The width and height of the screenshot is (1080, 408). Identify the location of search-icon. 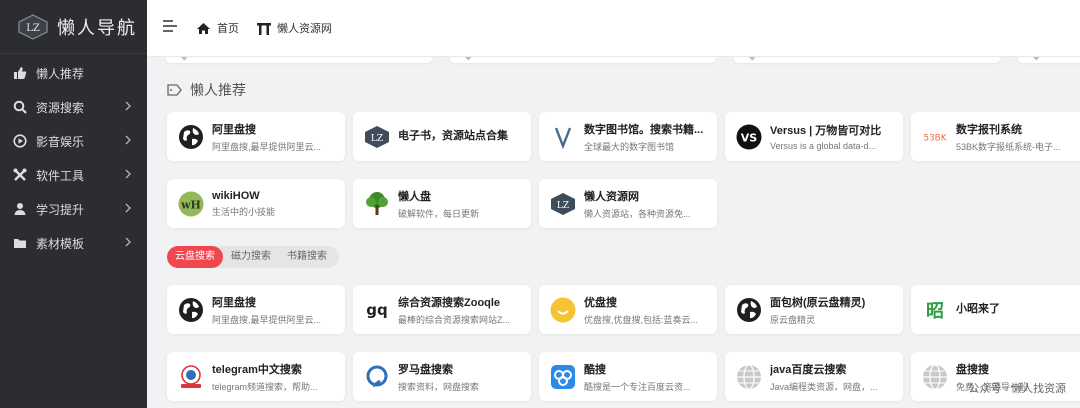
(20, 107).